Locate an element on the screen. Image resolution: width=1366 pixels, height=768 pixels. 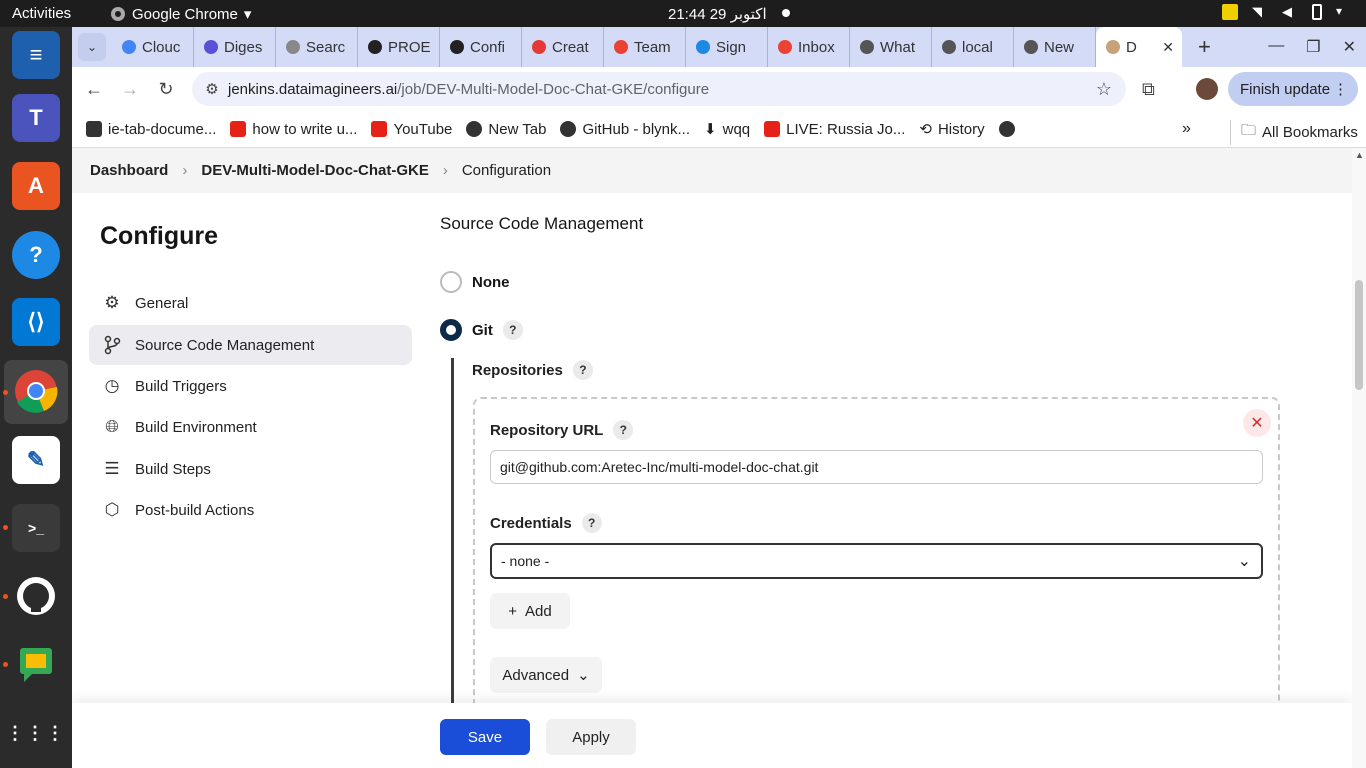
breadcrumb-current: Configuration is located at coordinates (506, 170).